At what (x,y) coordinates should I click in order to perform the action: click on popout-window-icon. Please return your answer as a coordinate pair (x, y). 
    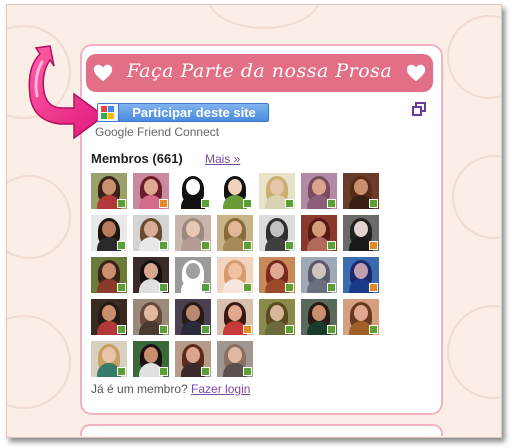
    Looking at the image, I should click on (419, 109).